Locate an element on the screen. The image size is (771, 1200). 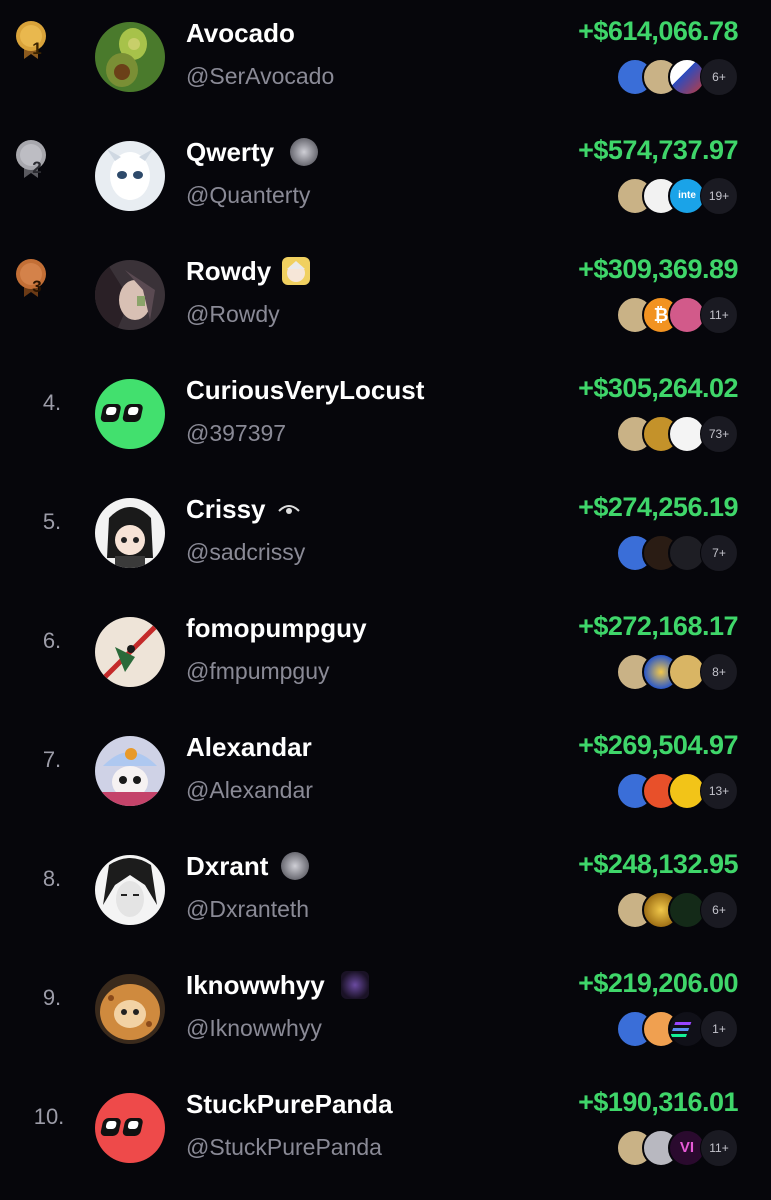
rank-number: 6. is located at coordinates (52, 640).